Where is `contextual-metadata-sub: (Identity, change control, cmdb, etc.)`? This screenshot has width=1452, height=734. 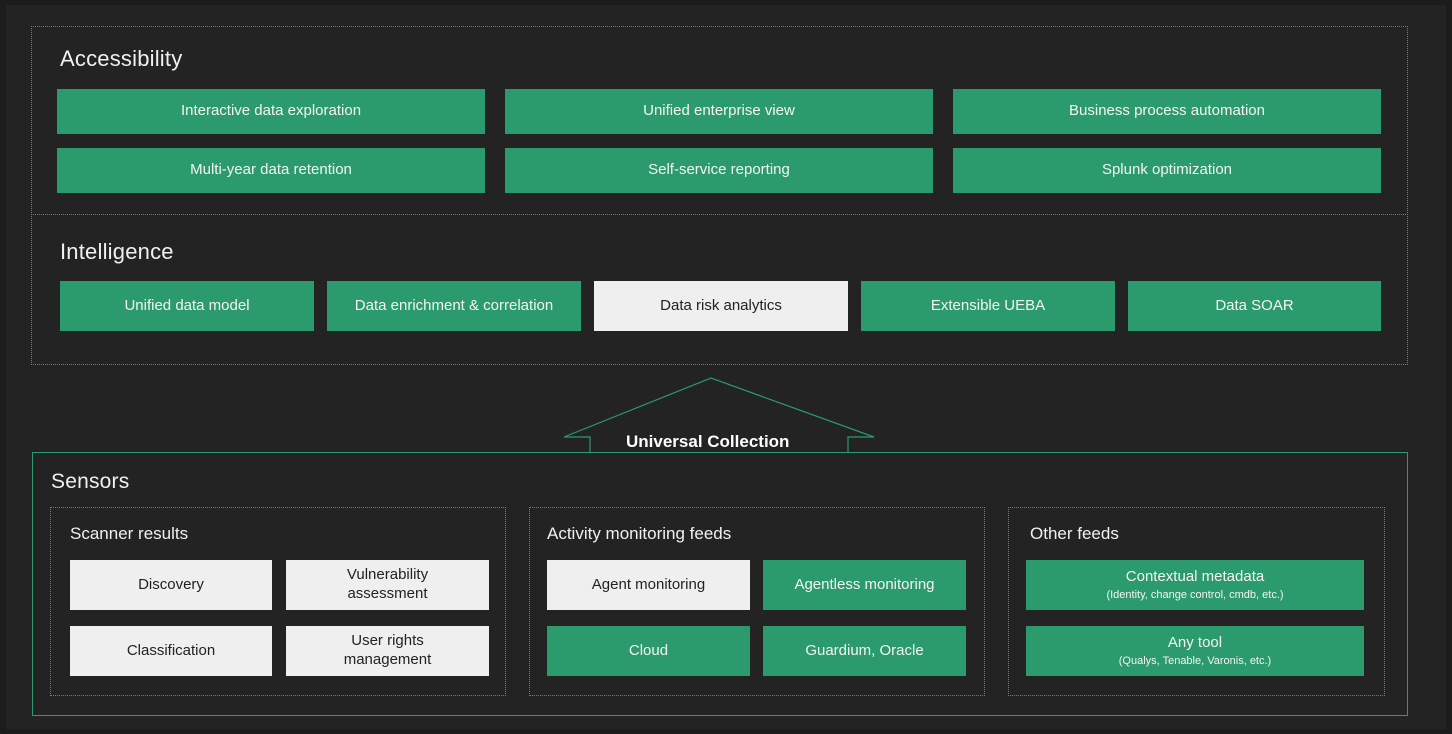
contextual-metadata-sub: (Identity, change control, cmdb, etc.) is located at coordinates (1195, 594).